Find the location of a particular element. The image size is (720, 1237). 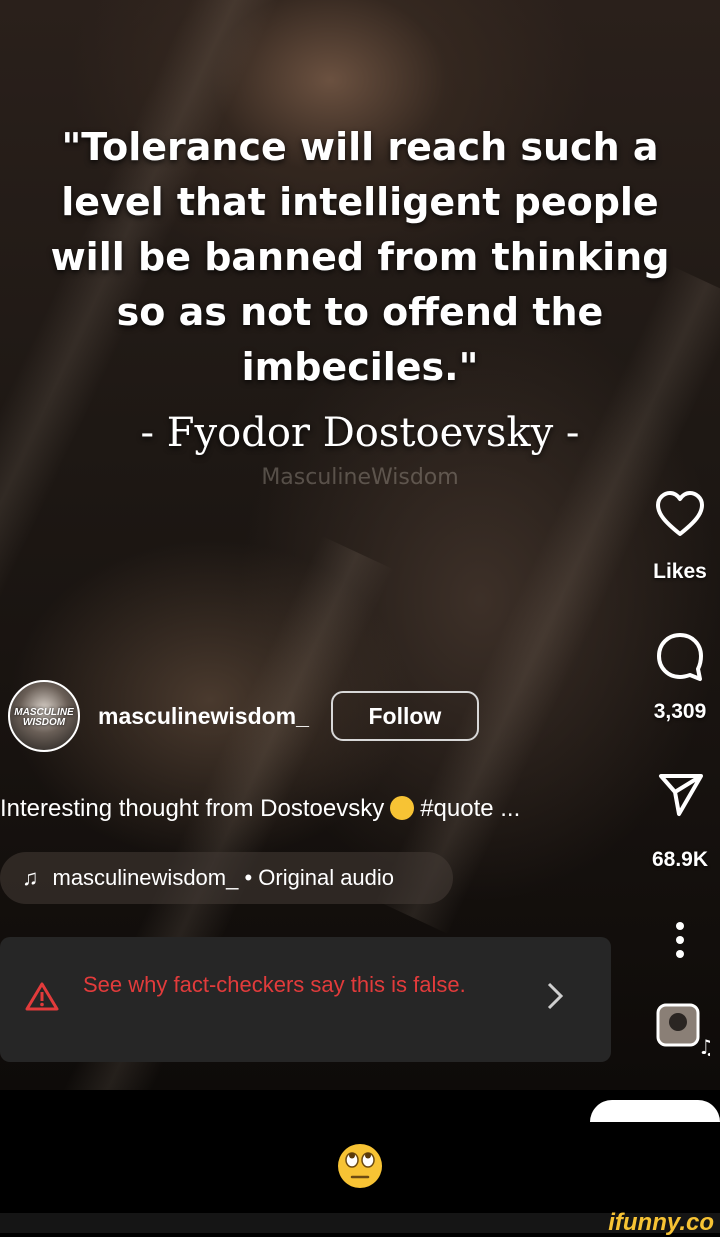

send-icon is located at coordinates (680, 794).